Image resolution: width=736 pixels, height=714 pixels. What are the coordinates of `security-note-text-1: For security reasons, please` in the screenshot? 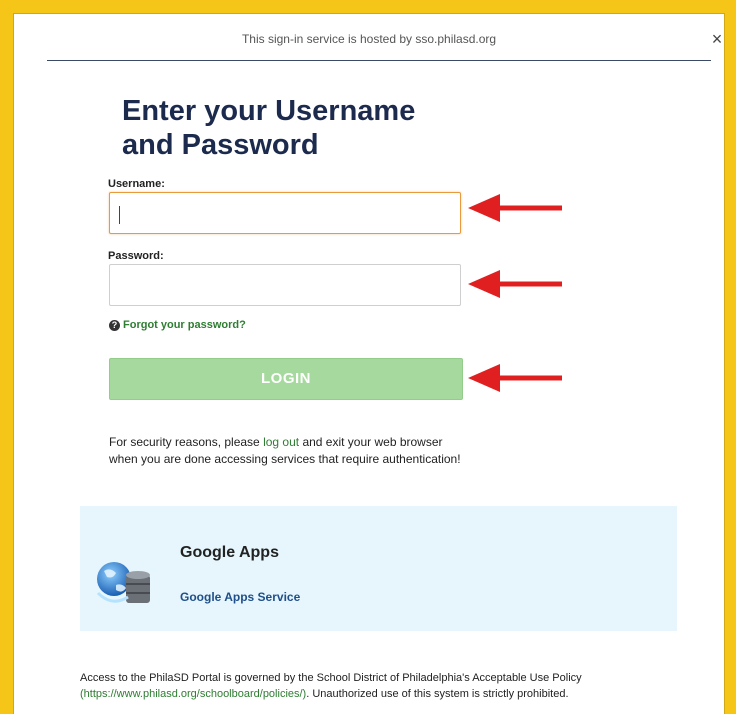 It's located at (186, 442).